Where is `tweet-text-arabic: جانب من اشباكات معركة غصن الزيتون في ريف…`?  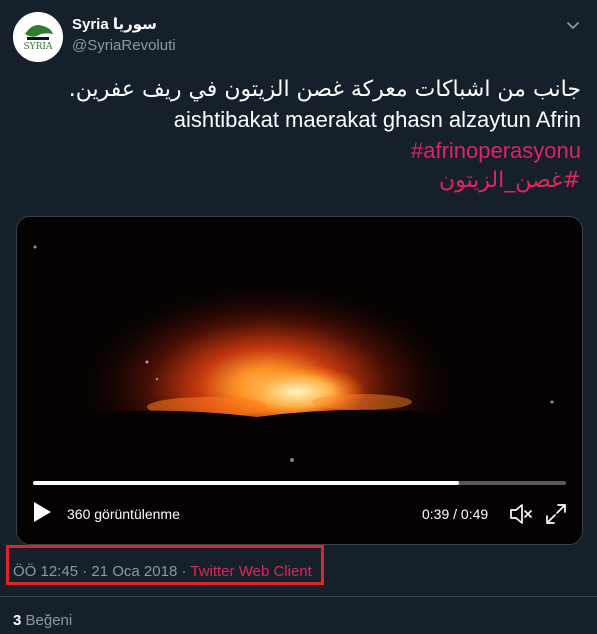
tweet-text-arabic: جانب من اشباكات معركة غصن الزيتون في ريف… is located at coordinates (324, 89).